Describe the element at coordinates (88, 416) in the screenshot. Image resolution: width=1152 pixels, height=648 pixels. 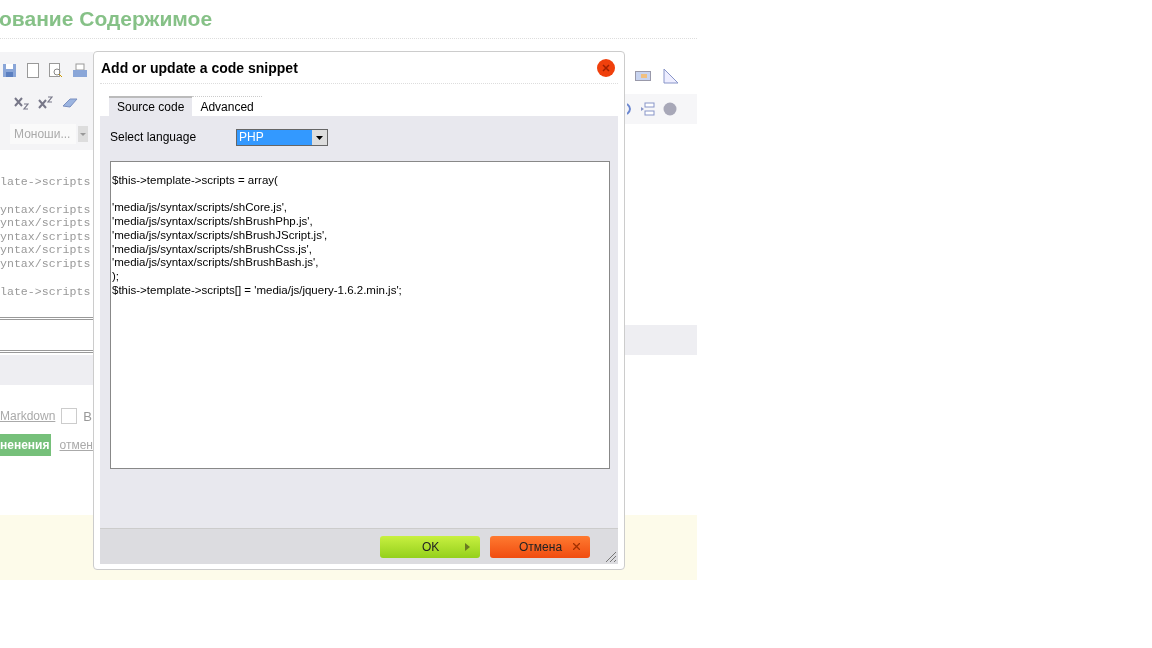
I see `checkbox-label: В` at that location.